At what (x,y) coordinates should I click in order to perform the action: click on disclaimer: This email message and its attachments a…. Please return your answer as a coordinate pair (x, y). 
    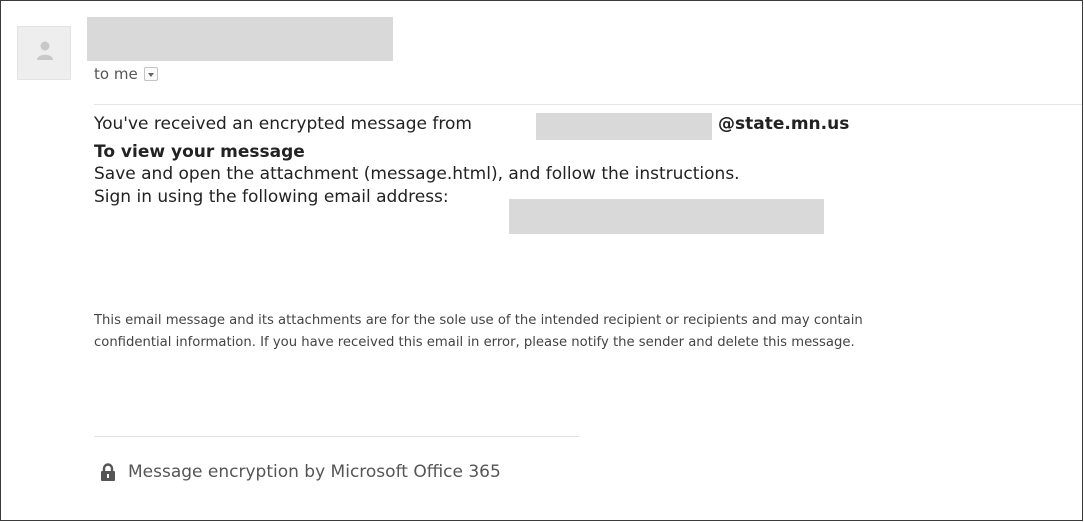
    Looking at the image, I should click on (584, 332).